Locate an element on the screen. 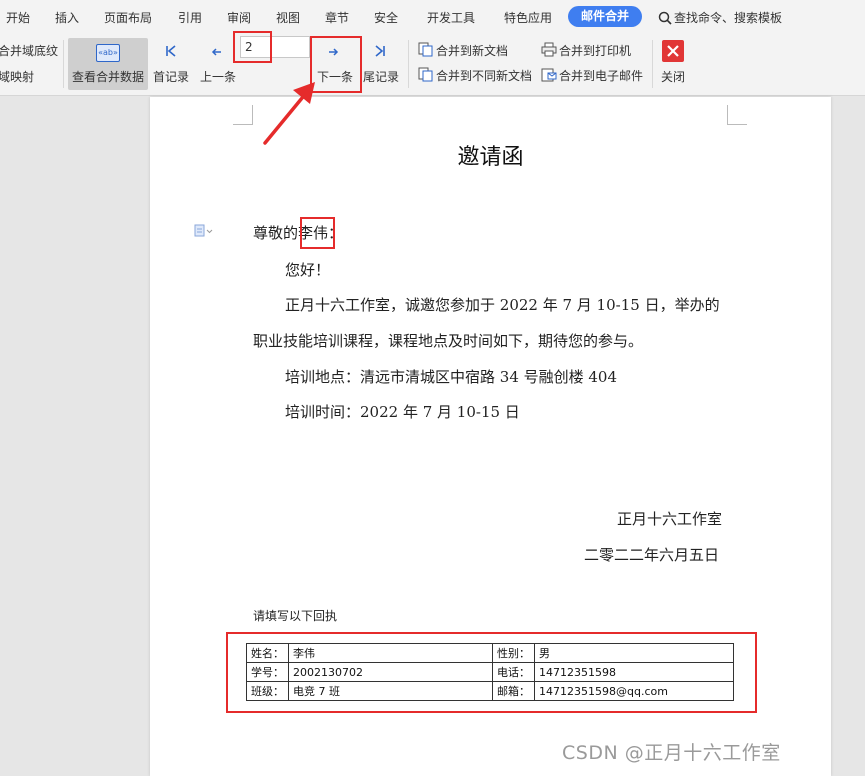  merge-new-document-icon is located at coordinates (425, 49).